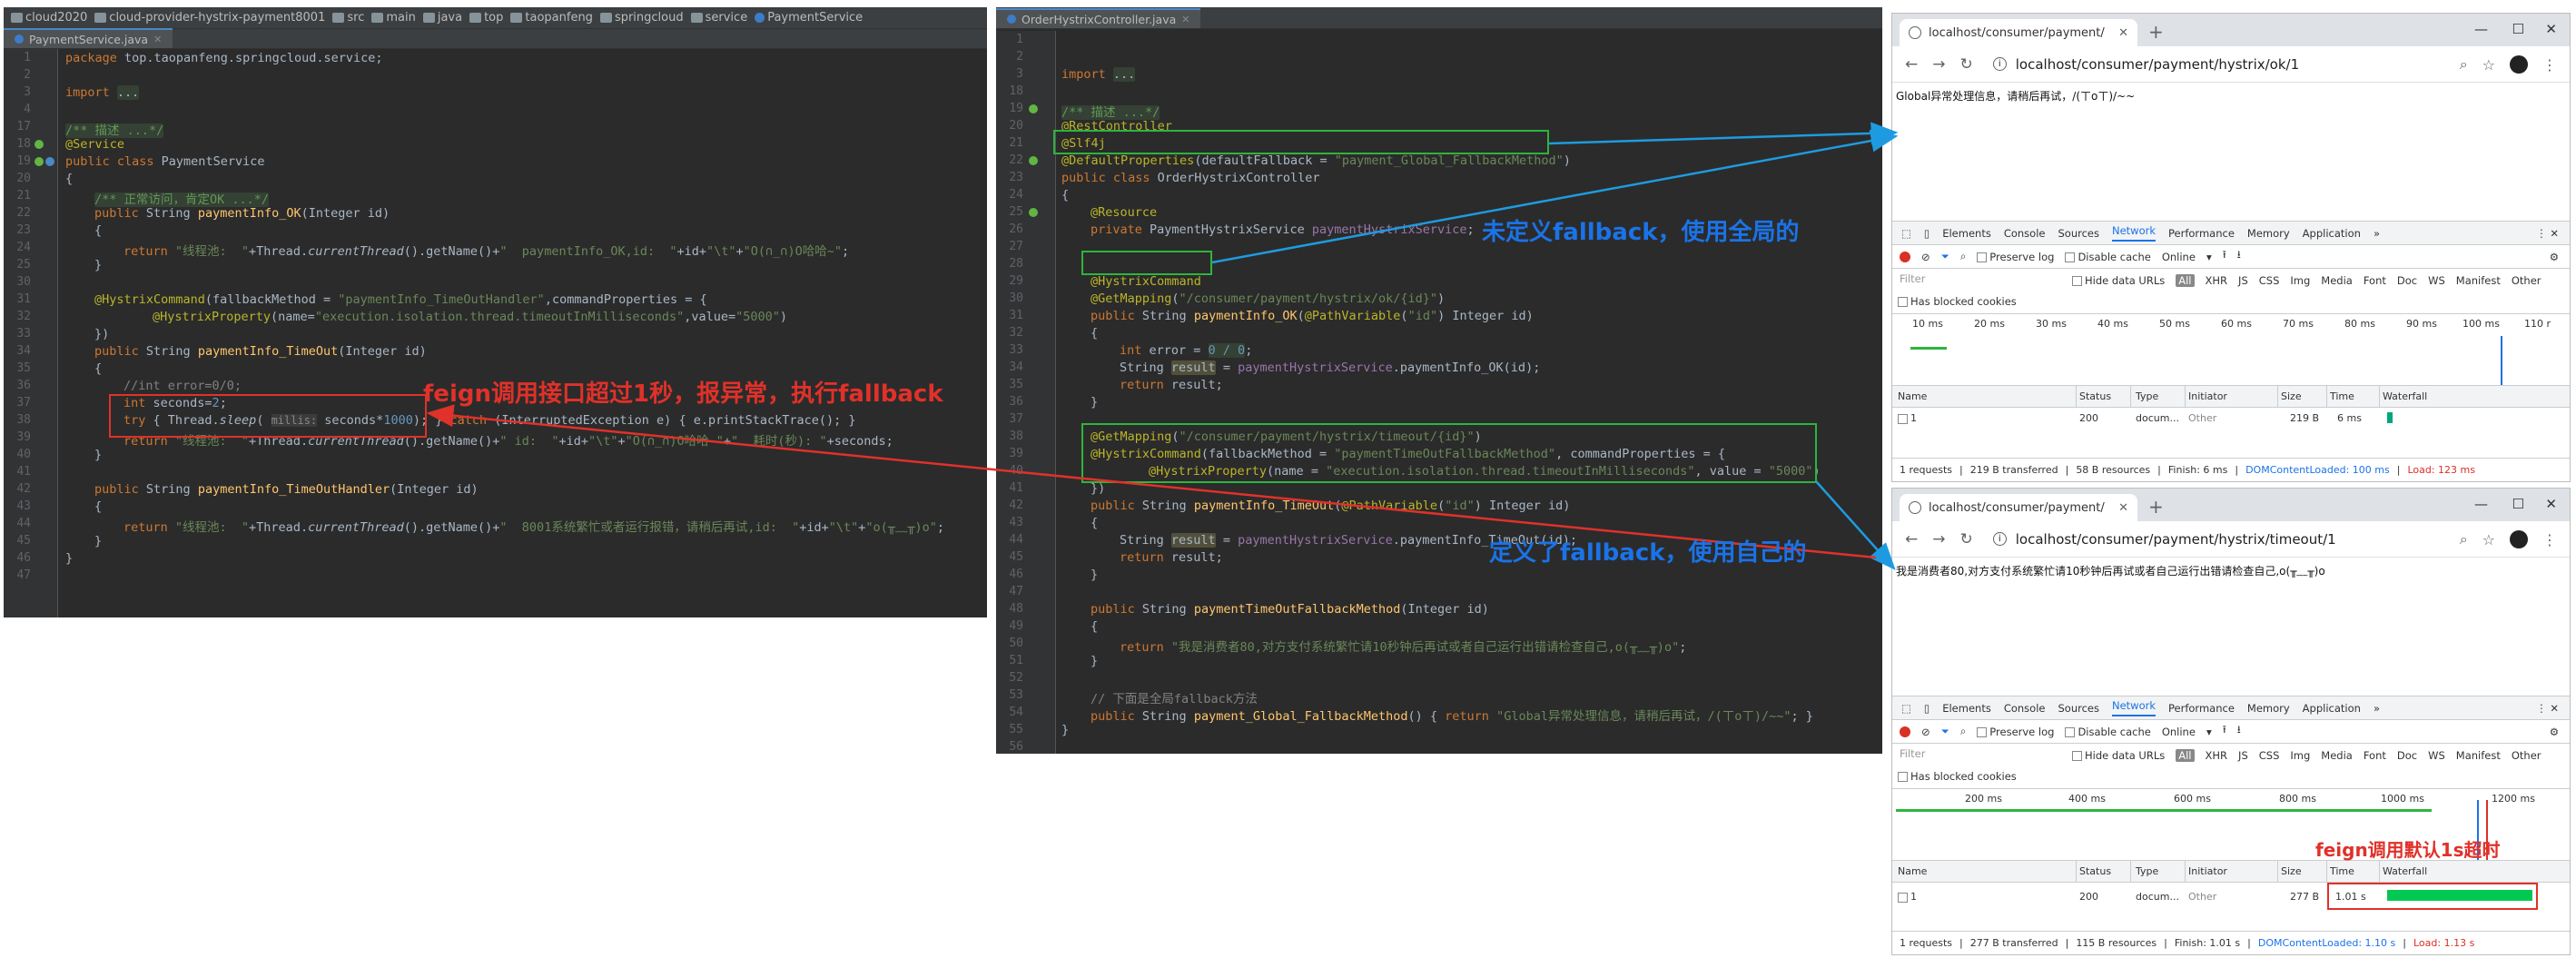  I want to click on reload-icon: ↻, so click(1966, 64).